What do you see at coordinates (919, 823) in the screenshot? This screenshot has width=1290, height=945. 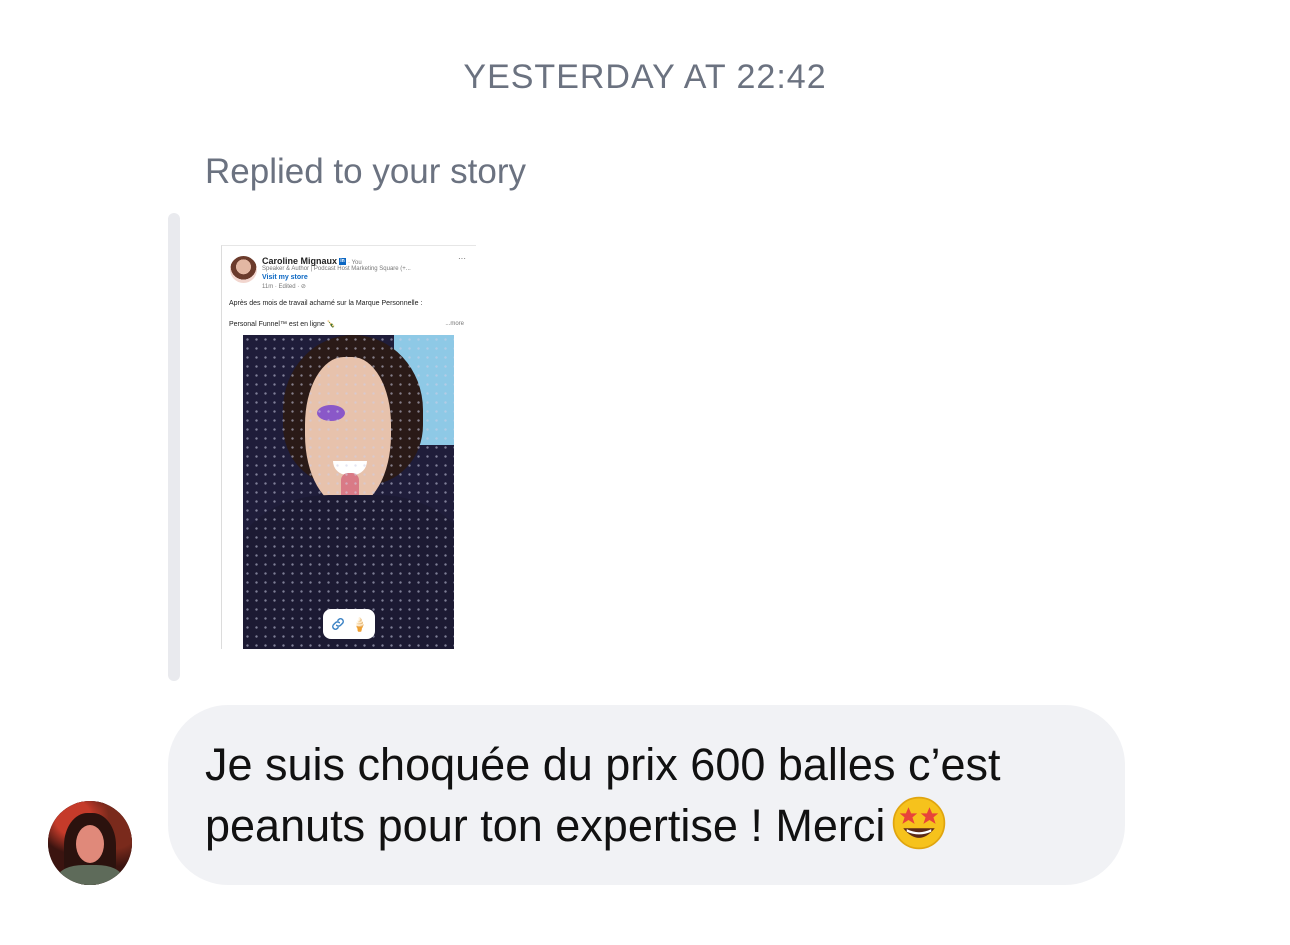 I see `star-struck-emoji-icon` at bounding box center [919, 823].